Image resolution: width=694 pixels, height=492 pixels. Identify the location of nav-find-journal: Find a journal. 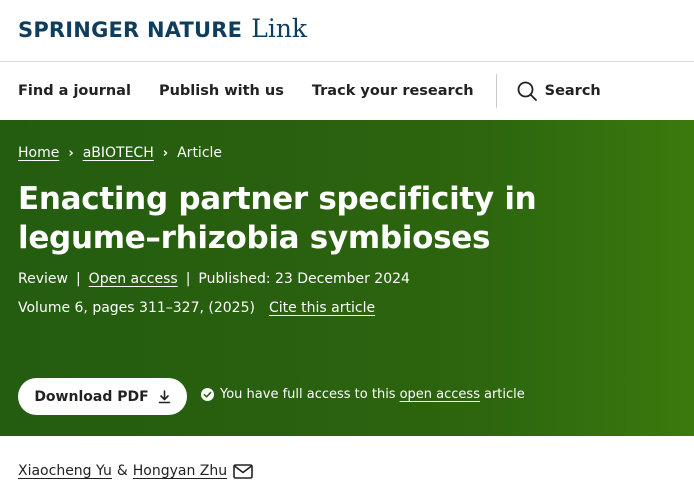
(74, 91).